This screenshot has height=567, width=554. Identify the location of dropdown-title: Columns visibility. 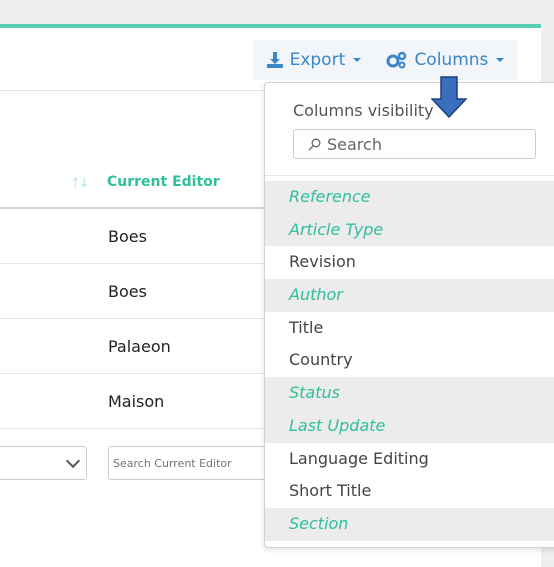
(363, 110).